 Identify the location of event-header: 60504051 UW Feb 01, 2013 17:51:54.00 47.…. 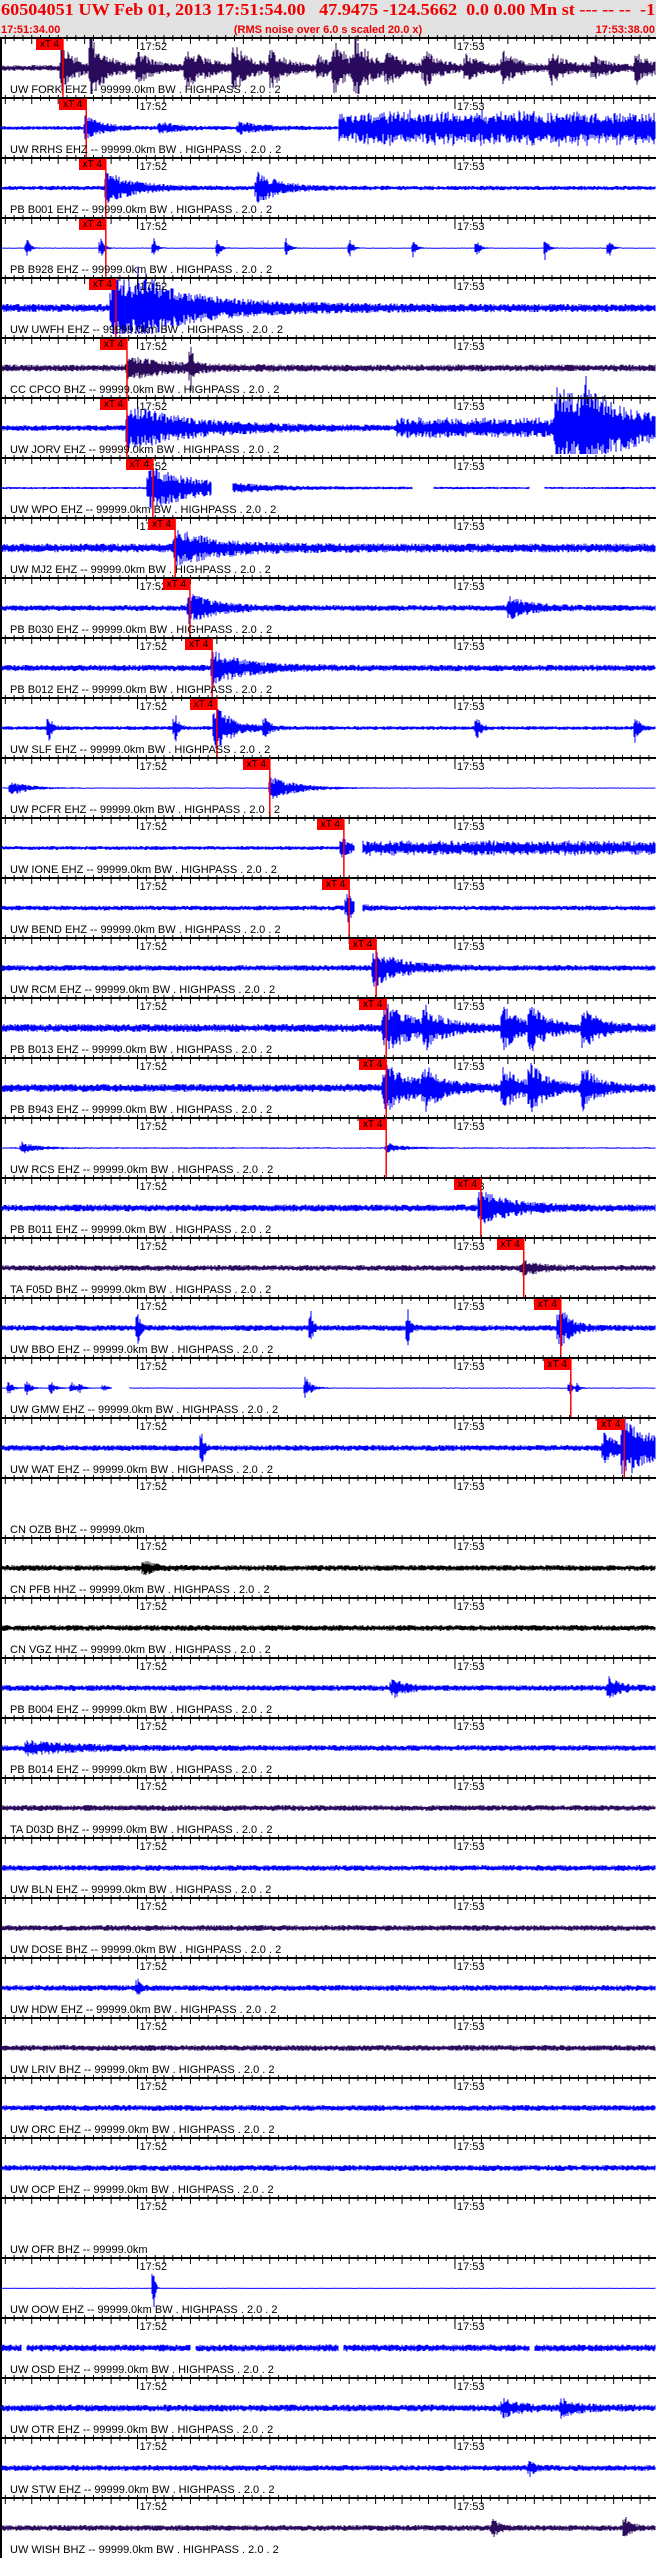
(328, 19).